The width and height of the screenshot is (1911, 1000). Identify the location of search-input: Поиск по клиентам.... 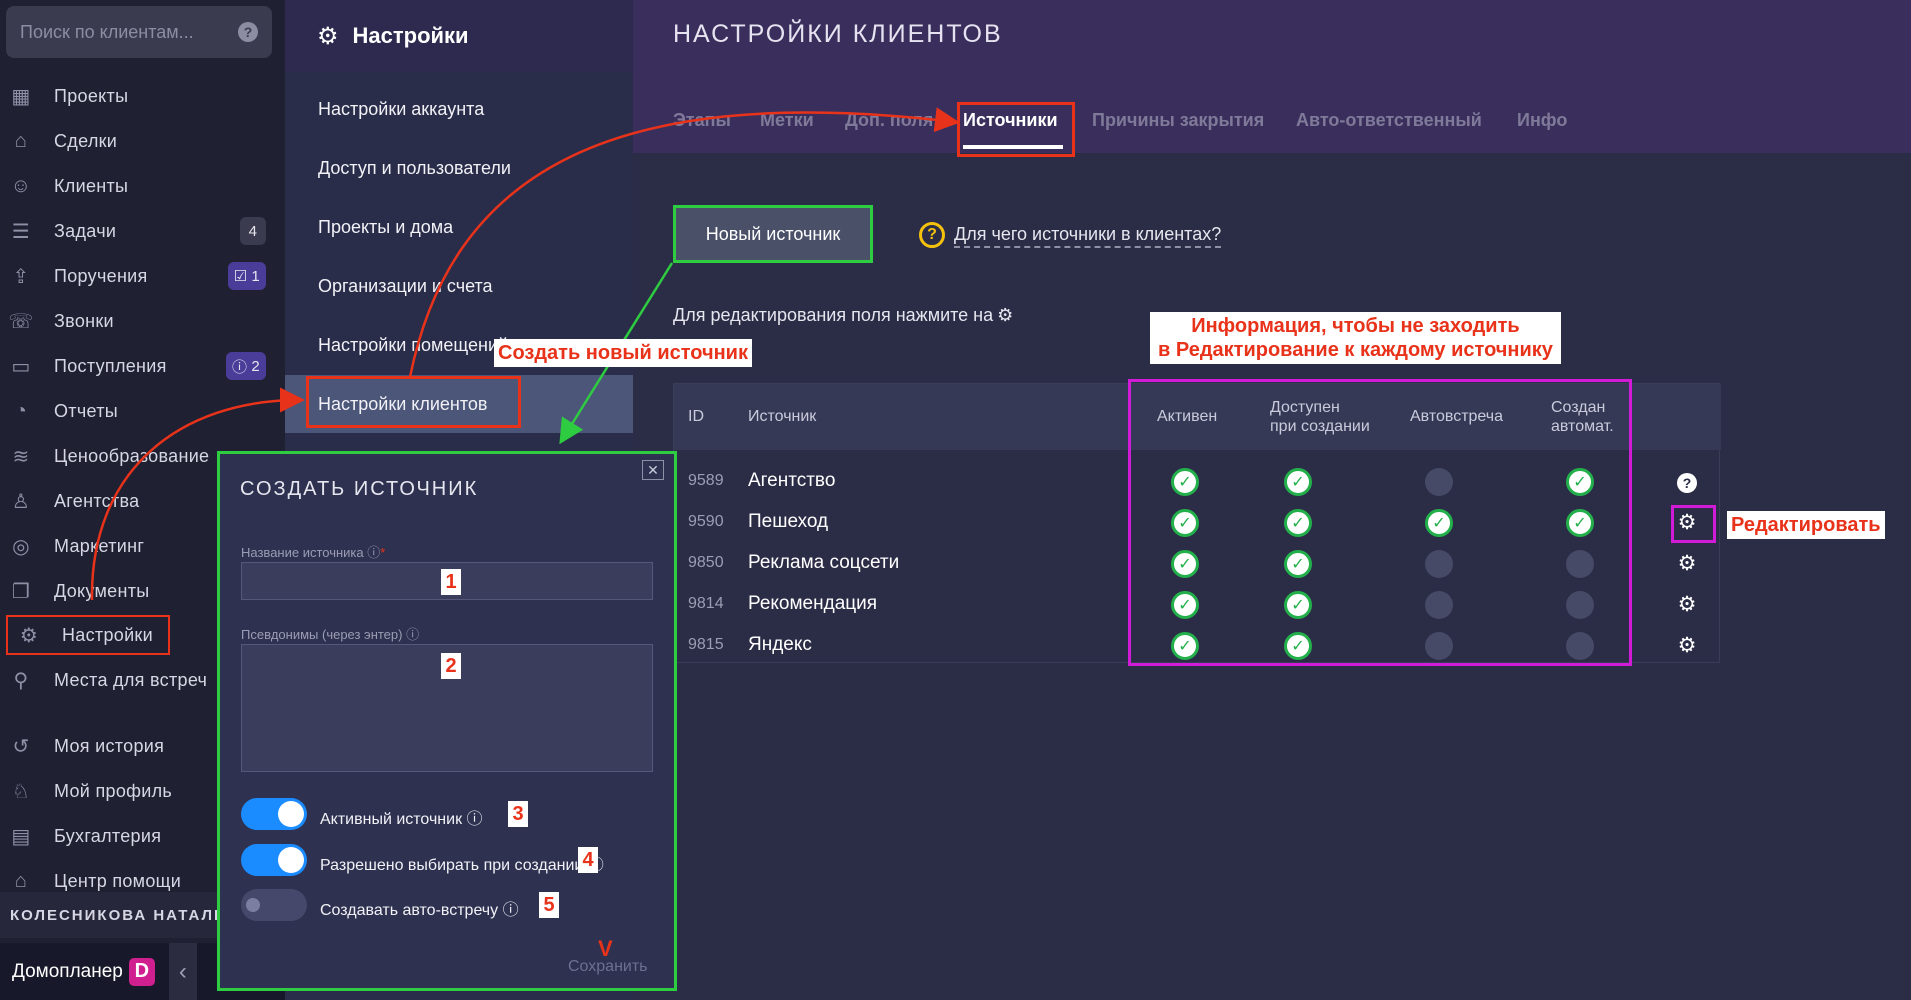
(129, 32).